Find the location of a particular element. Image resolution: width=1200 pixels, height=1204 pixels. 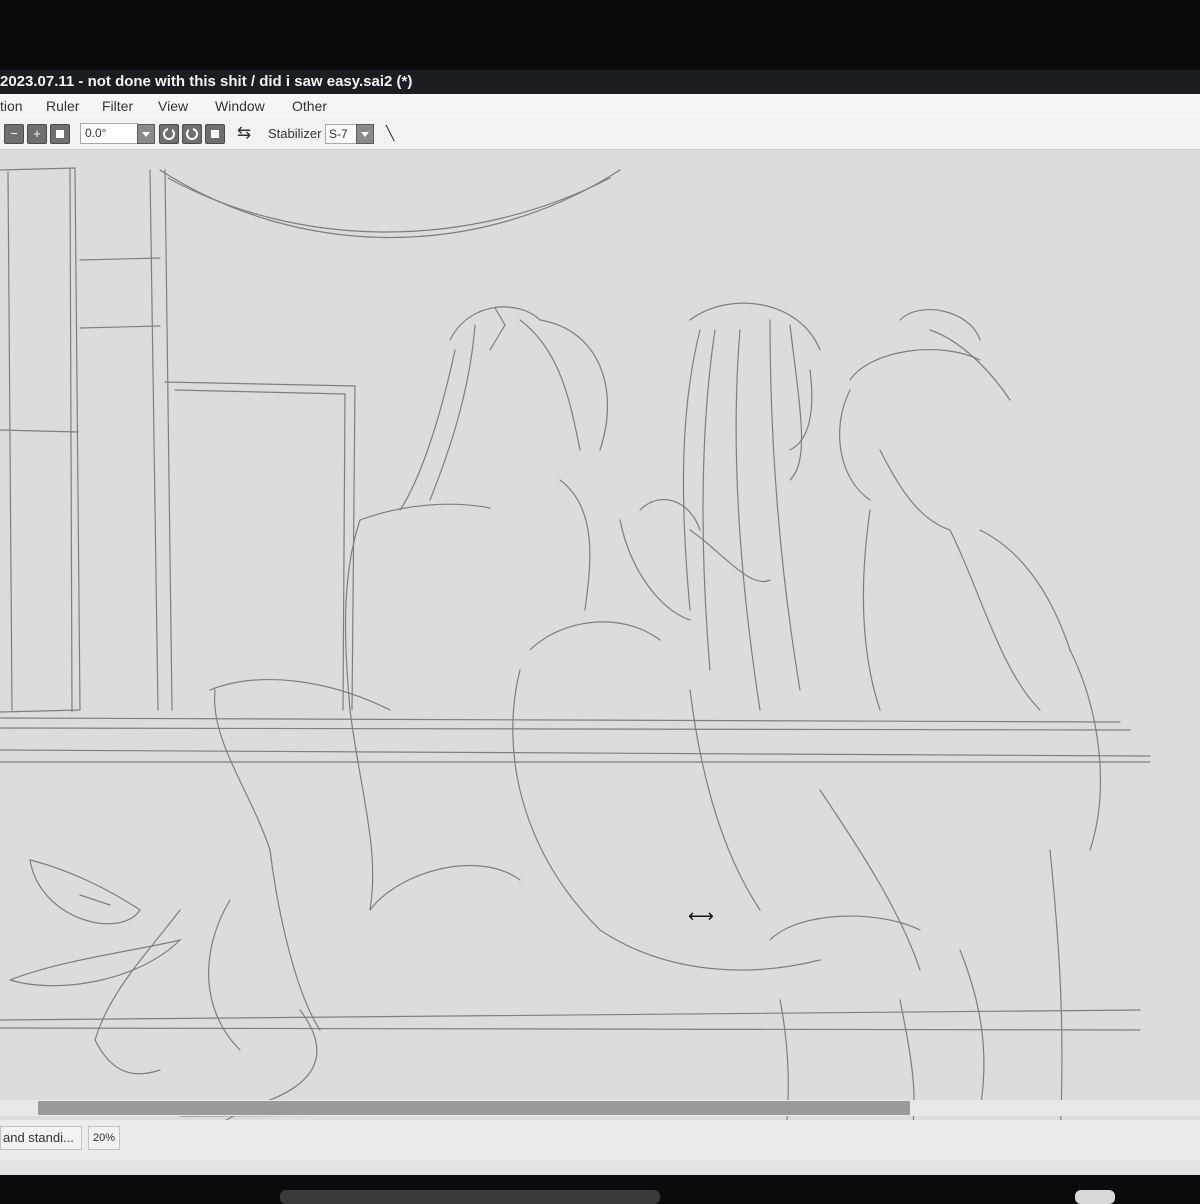

rotate-left-icon is located at coordinates (169, 133).